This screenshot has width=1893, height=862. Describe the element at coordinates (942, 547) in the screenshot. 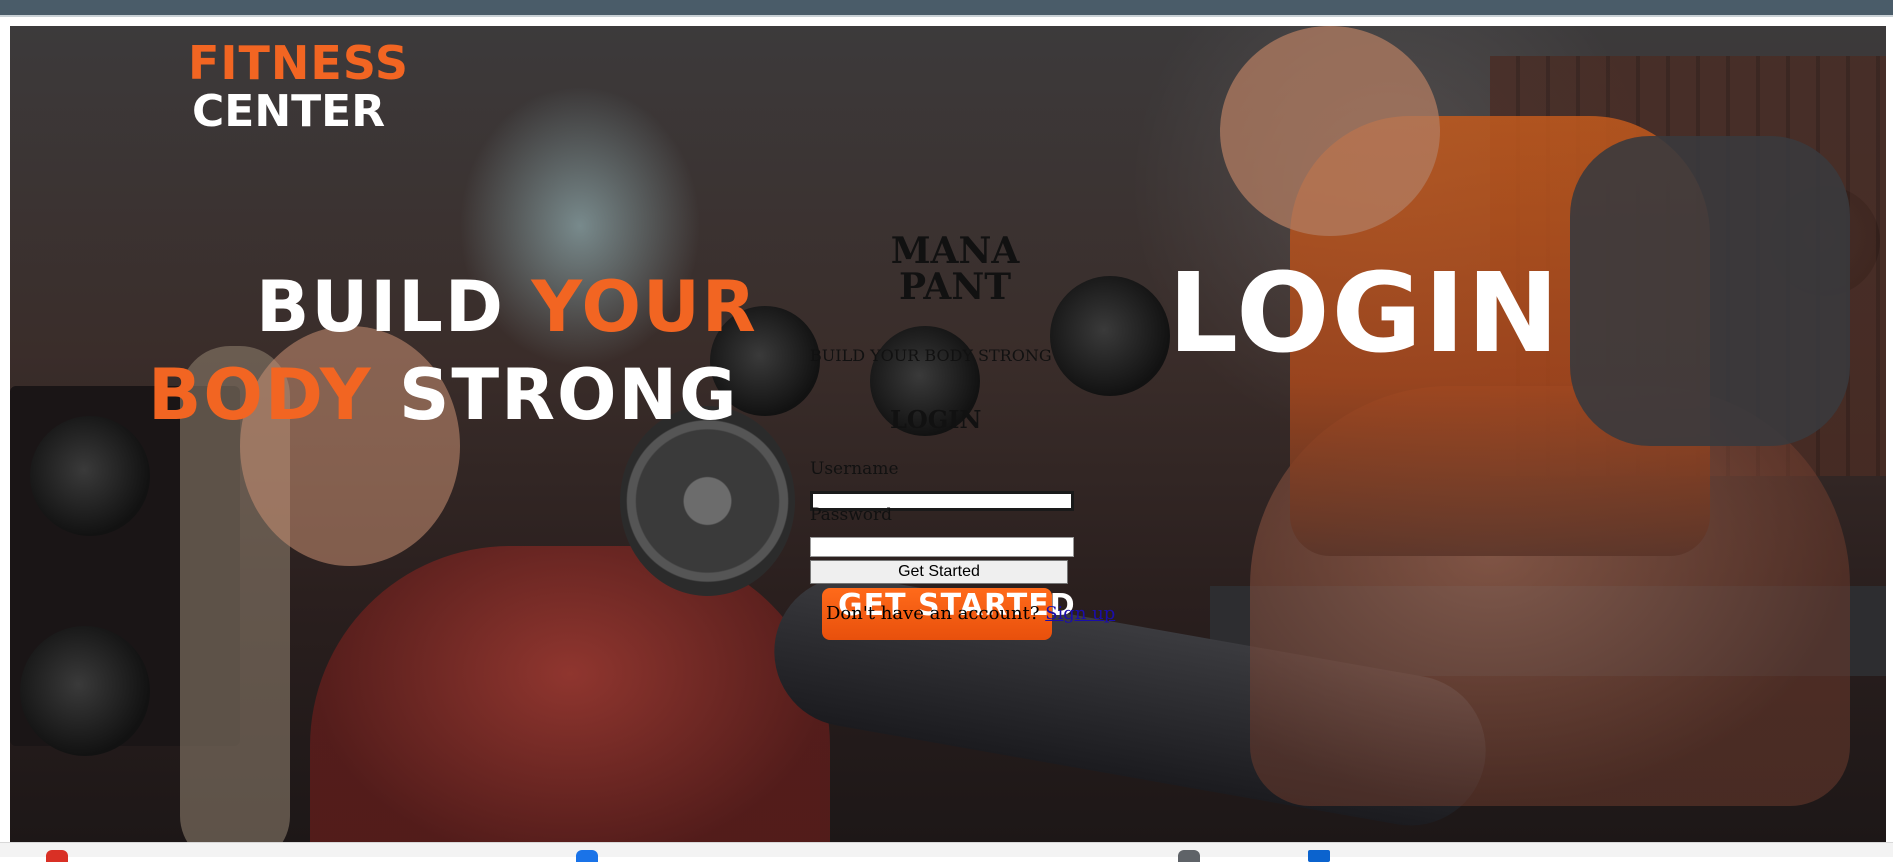

I see `password-input` at that location.